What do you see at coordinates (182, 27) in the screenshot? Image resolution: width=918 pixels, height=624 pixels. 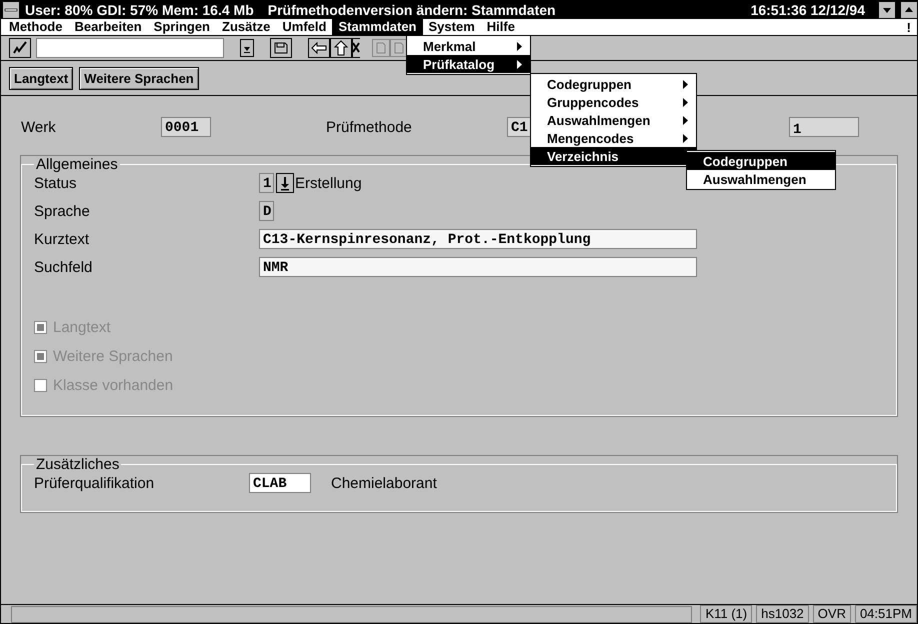 I see `menu-item: Springen` at bounding box center [182, 27].